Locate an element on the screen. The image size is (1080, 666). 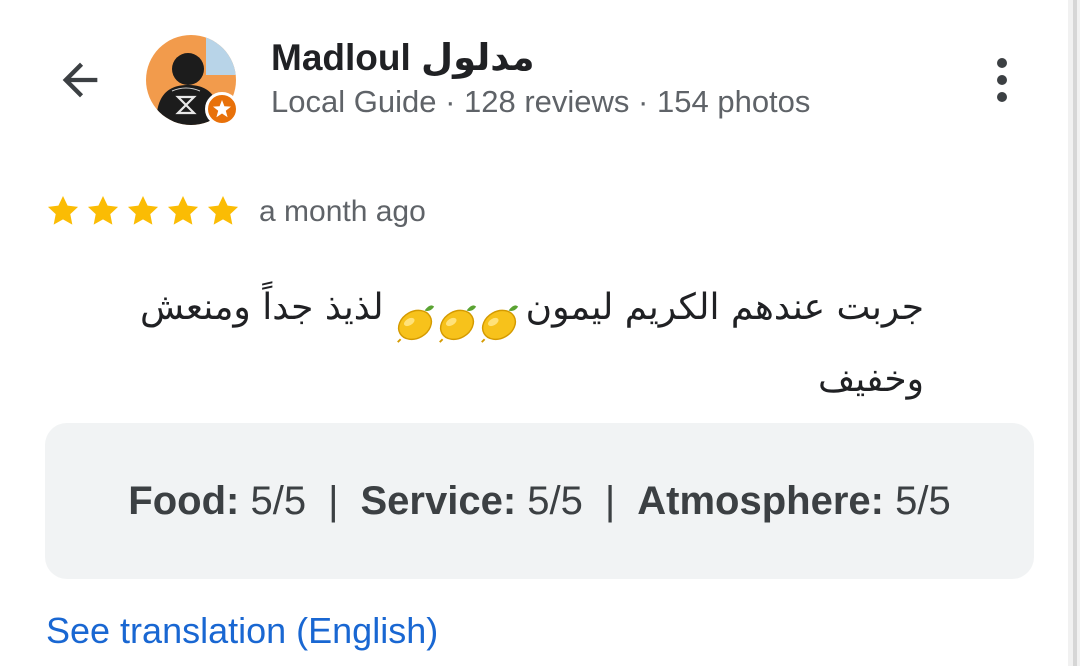
service-value: 5/5 is located at coordinates (555, 500).